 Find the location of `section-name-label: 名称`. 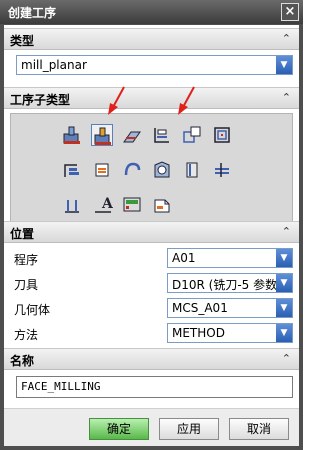

section-name-label: 名称 is located at coordinates (22, 361).